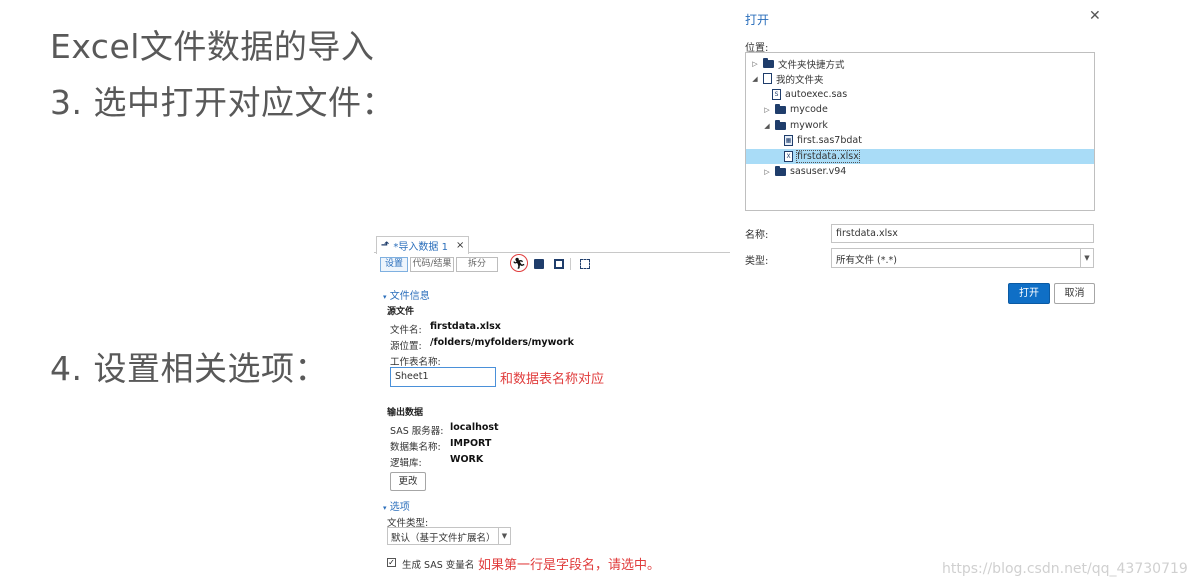 Image resolution: width=1195 pixels, height=588 pixels. I want to click on section-label: 选项, so click(399, 507).